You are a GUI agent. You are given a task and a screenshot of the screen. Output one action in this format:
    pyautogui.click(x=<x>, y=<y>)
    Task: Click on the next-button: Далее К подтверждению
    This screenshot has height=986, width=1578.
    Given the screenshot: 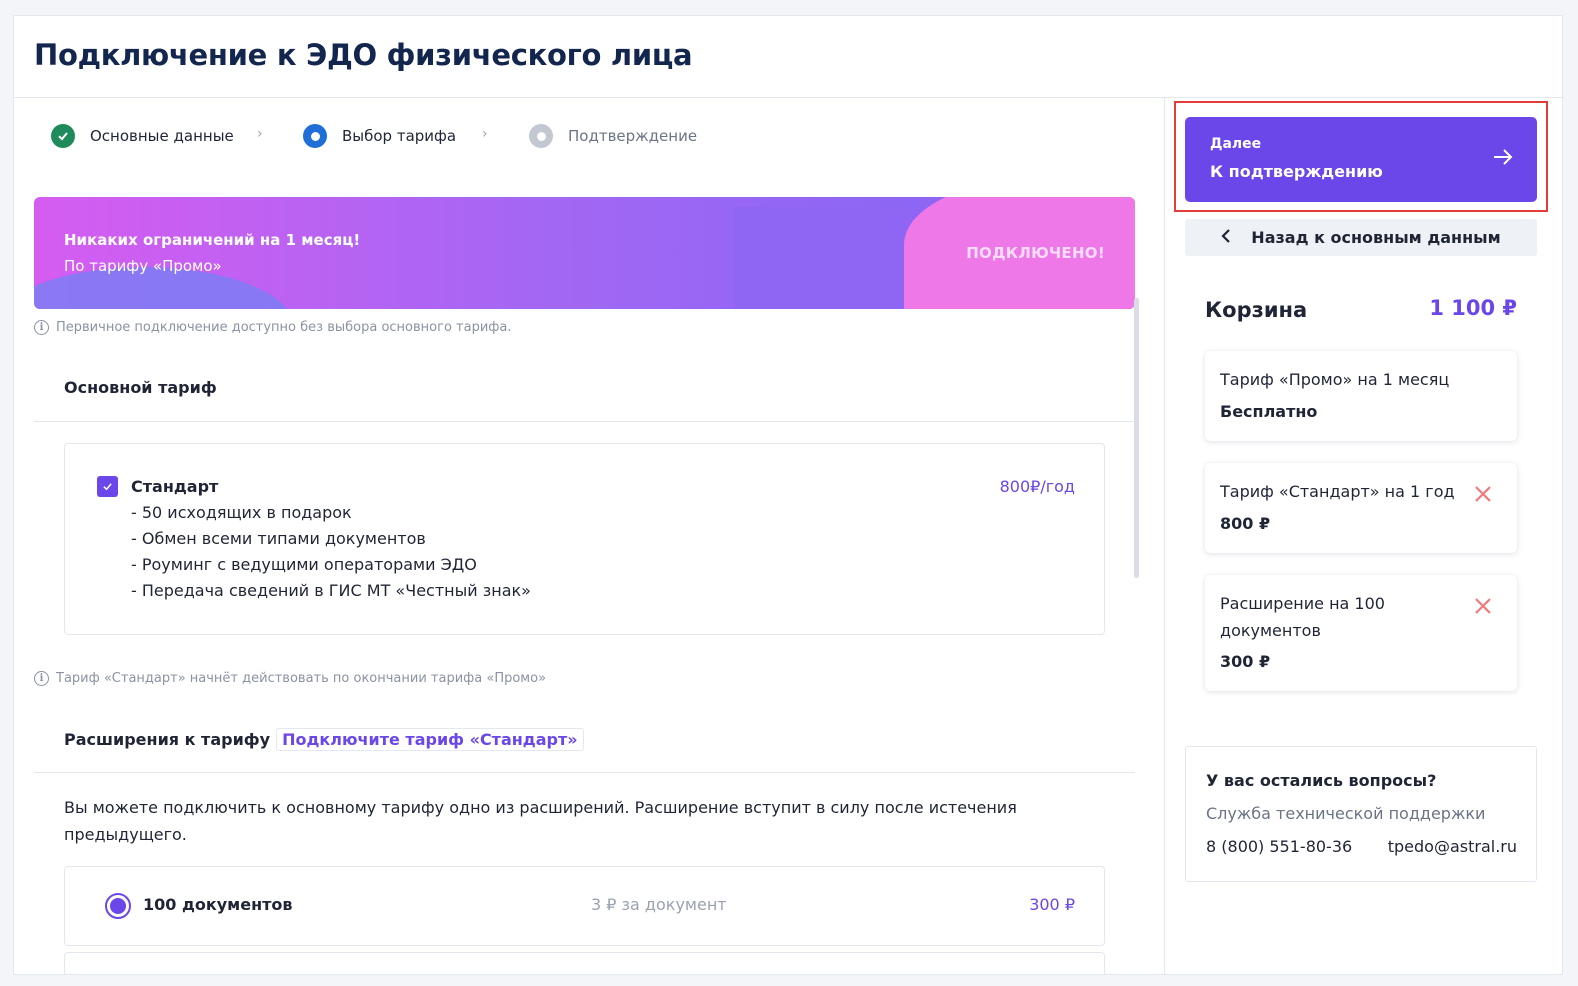 What is the action you would take?
    pyautogui.click(x=1361, y=159)
    